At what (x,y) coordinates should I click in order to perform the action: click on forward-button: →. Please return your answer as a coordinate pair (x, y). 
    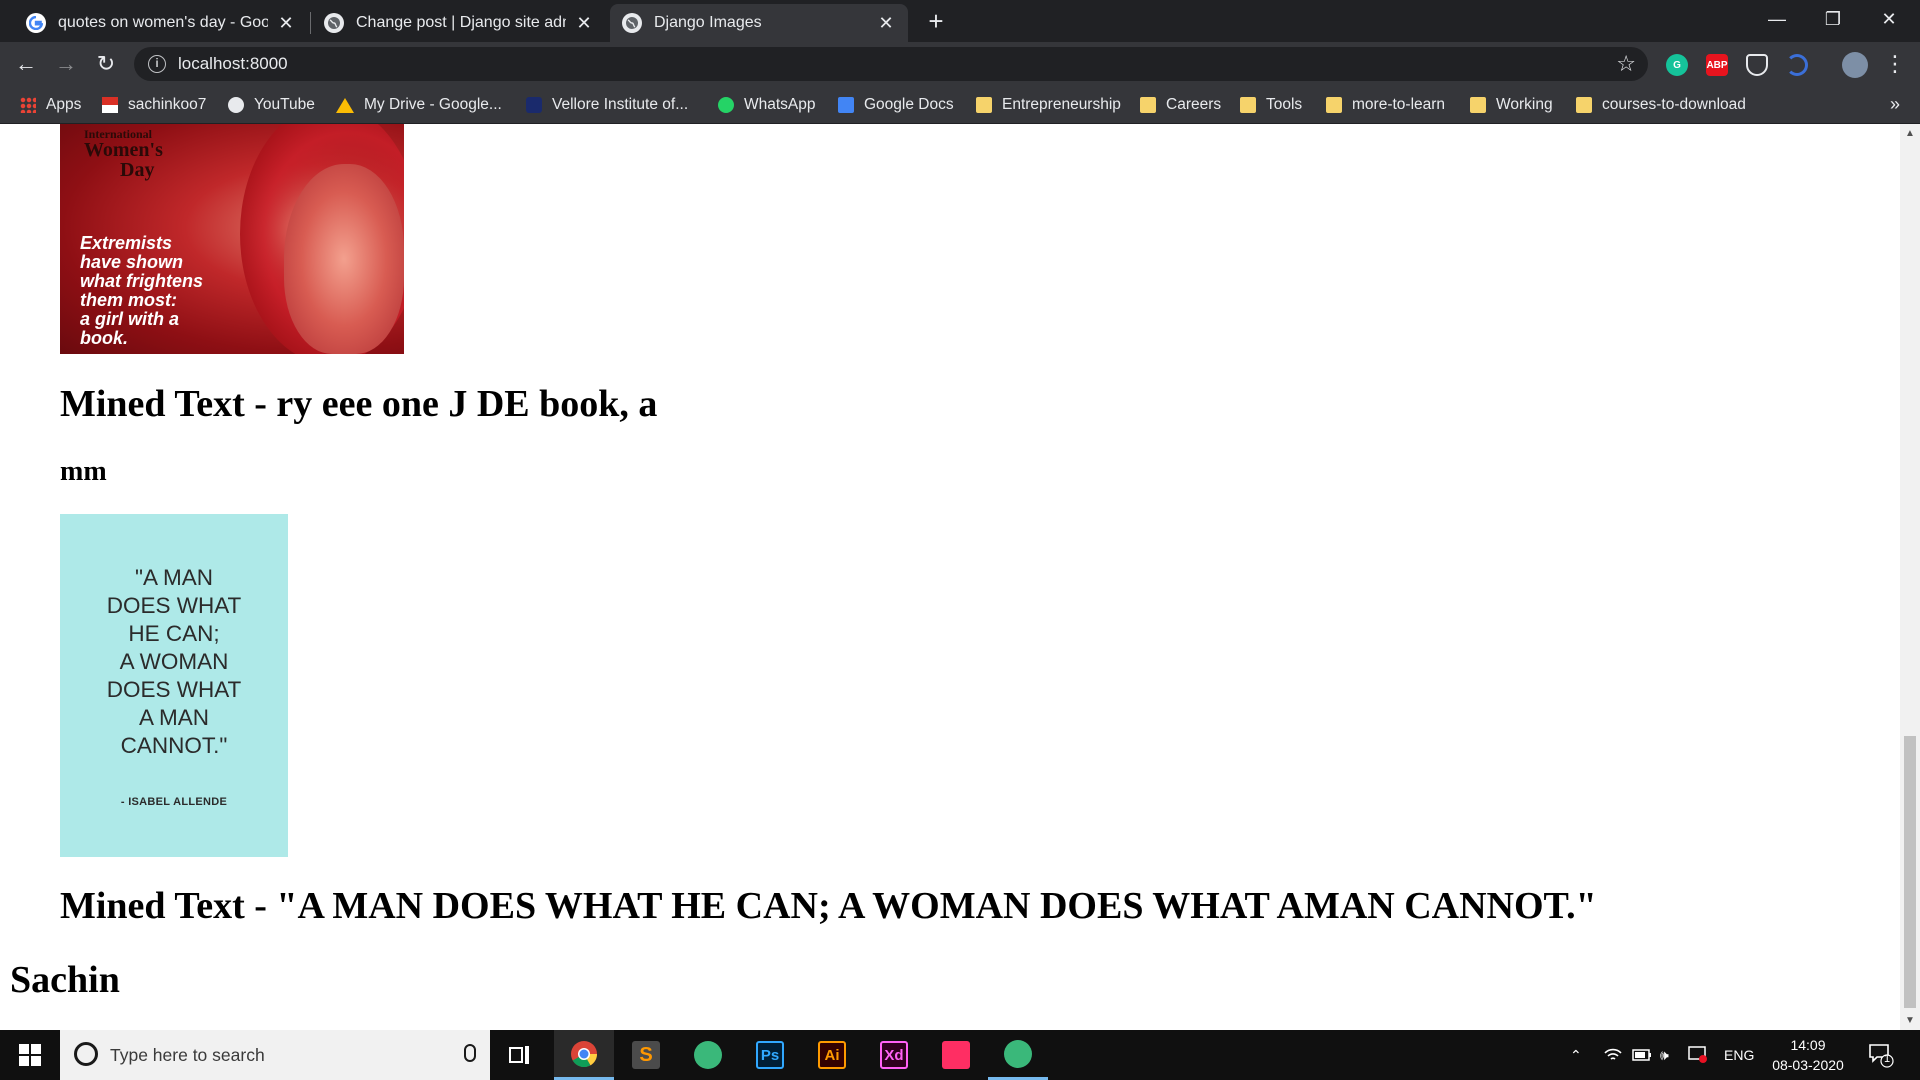
    Looking at the image, I should click on (66, 64).